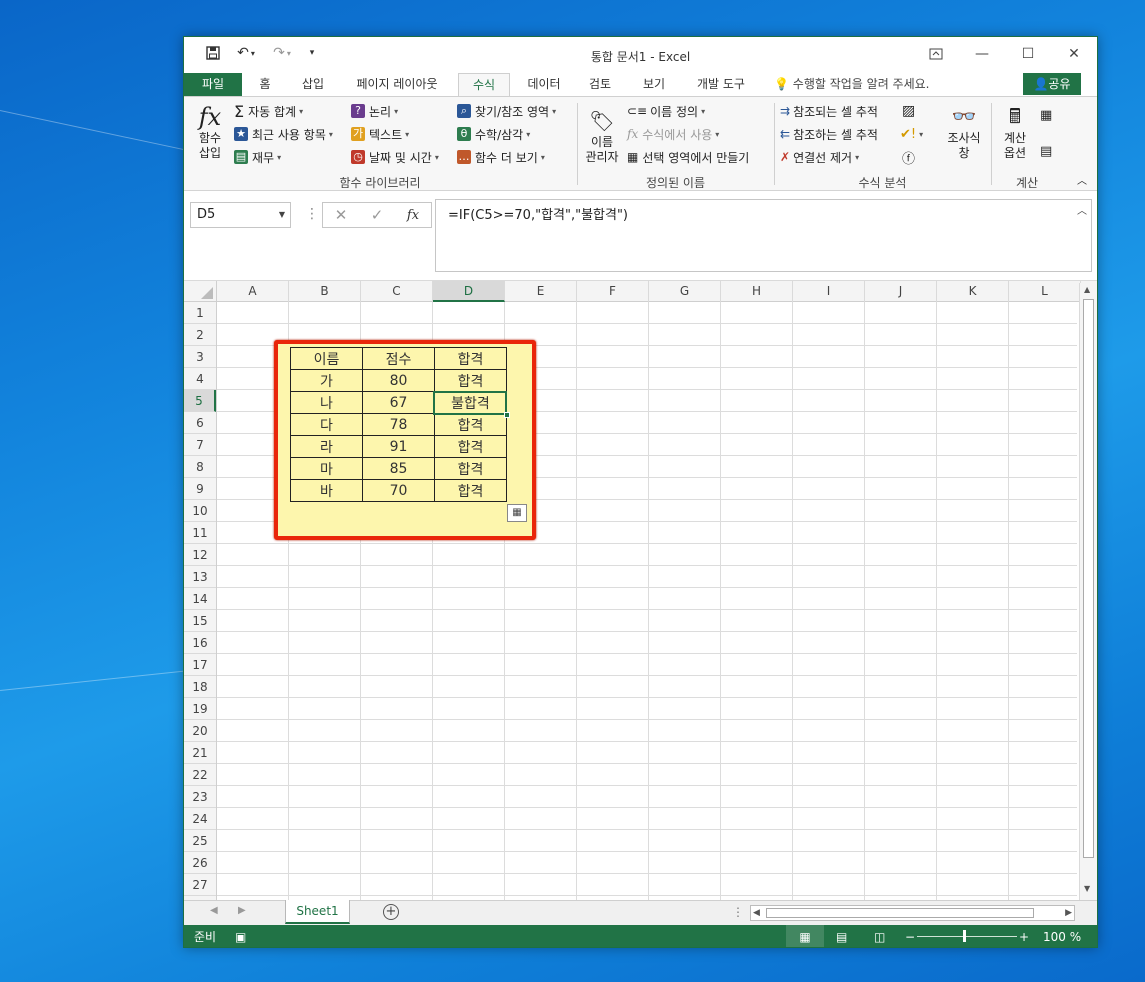 The image size is (1145, 982). Describe the element at coordinates (493, 134) in the screenshot. I see `math-button: θ 수학/삼각 ▾` at that location.